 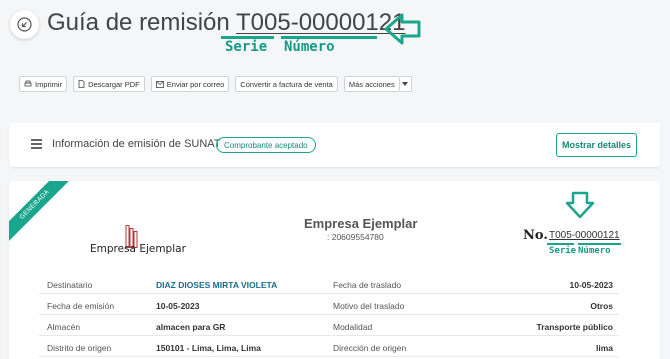 I want to click on field-label: Fecha de traslado, so click(x=367, y=285).